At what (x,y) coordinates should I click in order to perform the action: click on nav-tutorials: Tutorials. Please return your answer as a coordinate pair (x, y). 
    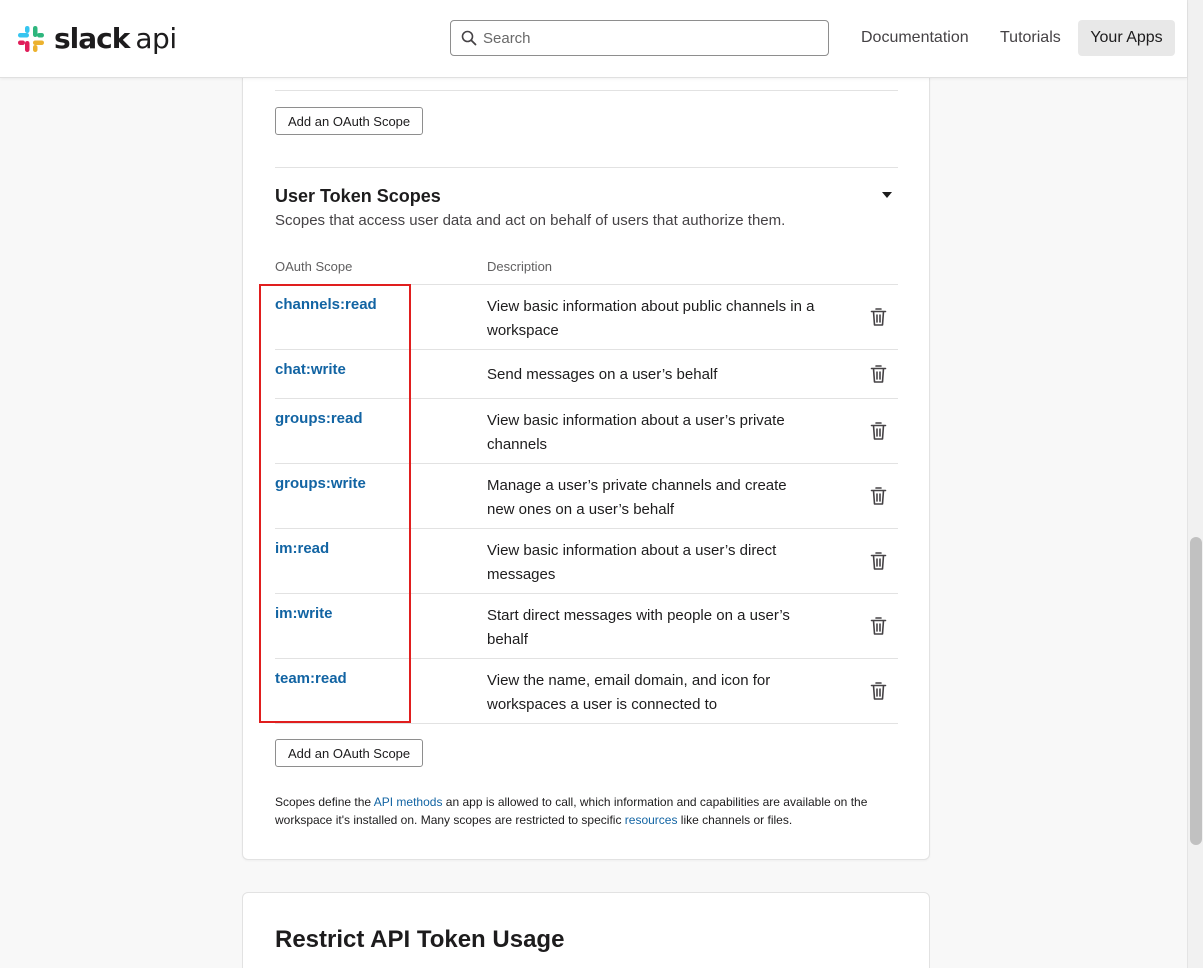
    Looking at the image, I should click on (1030, 38).